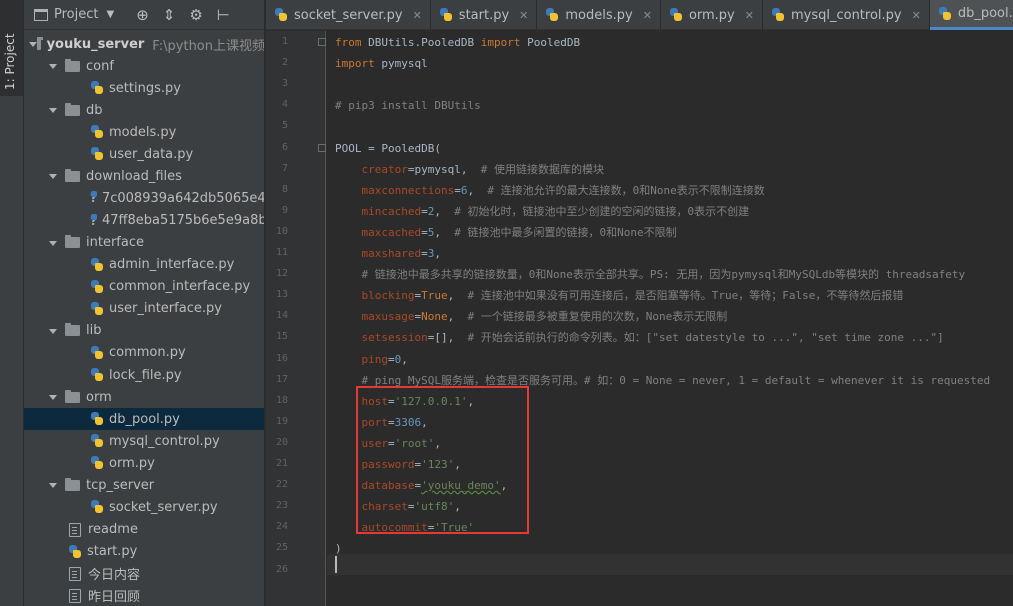 The width and height of the screenshot is (1013, 606). What do you see at coordinates (144, 463) in the screenshot?
I see `tree-item: orm.py` at bounding box center [144, 463].